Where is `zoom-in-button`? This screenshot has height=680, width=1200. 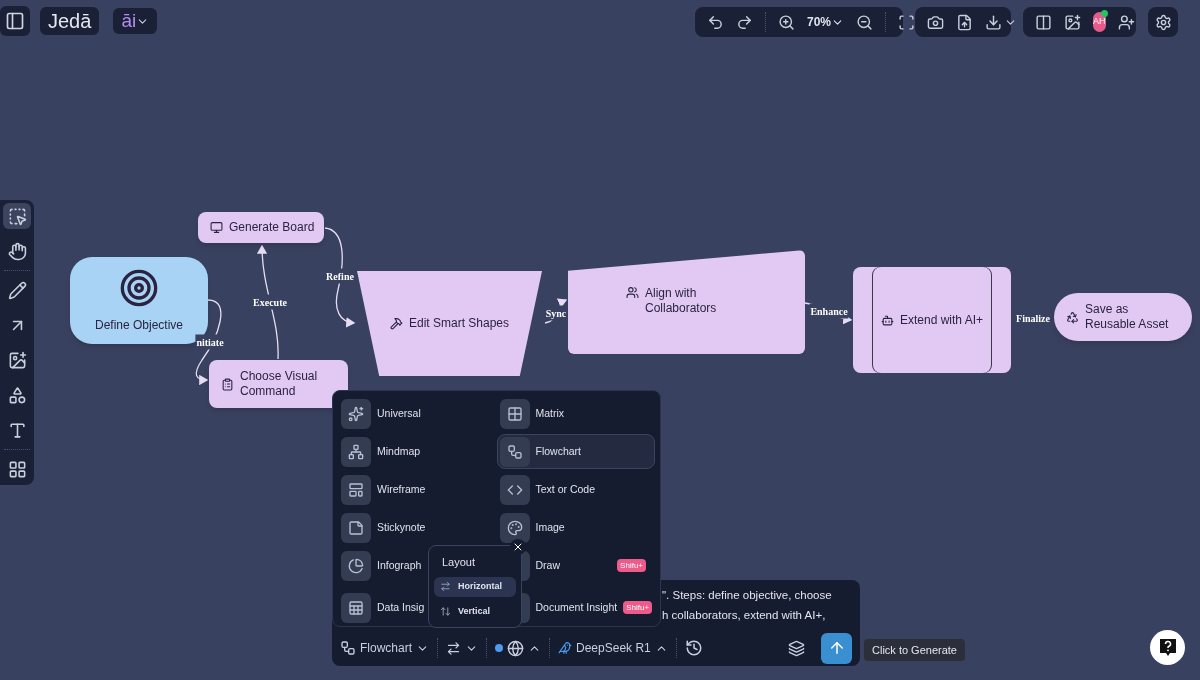
zoom-in-button is located at coordinates (786, 22).